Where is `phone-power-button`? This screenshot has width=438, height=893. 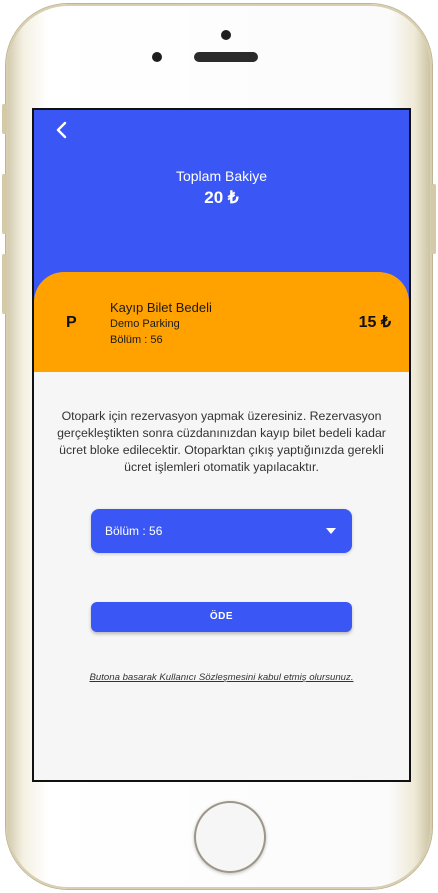 phone-power-button is located at coordinates (433, 219).